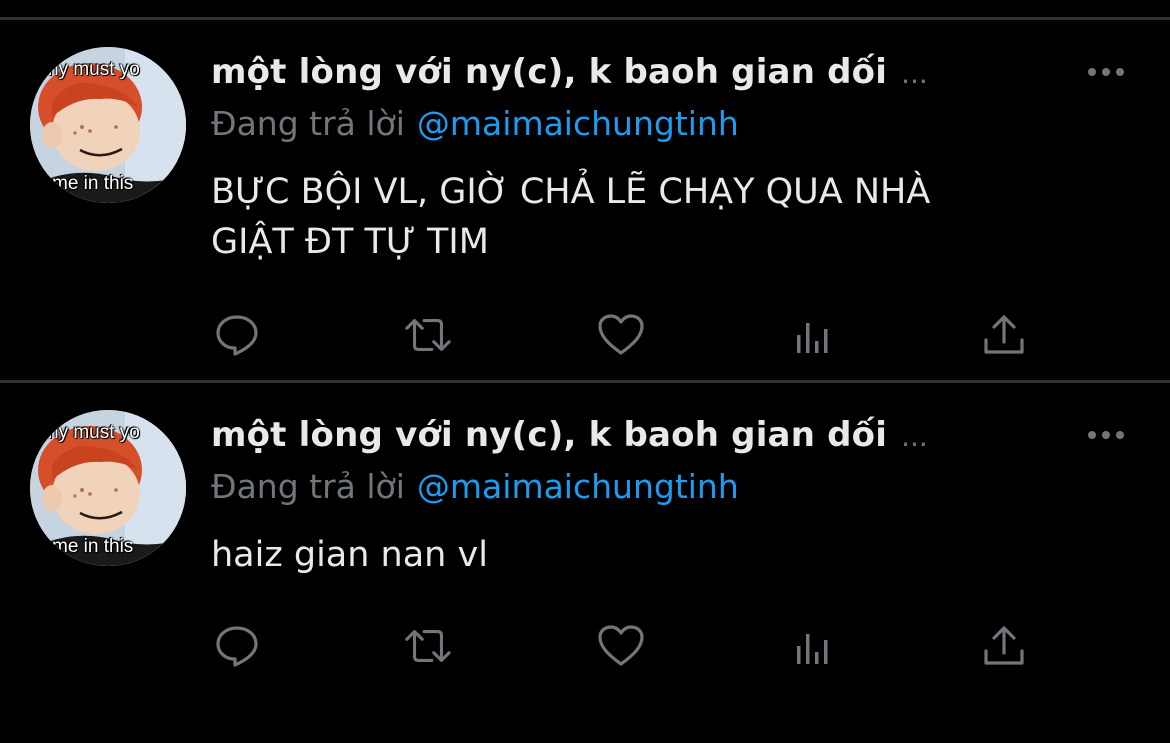  What do you see at coordinates (349, 555) in the screenshot?
I see `tweet-text: haiz gian nan vl` at bounding box center [349, 555].